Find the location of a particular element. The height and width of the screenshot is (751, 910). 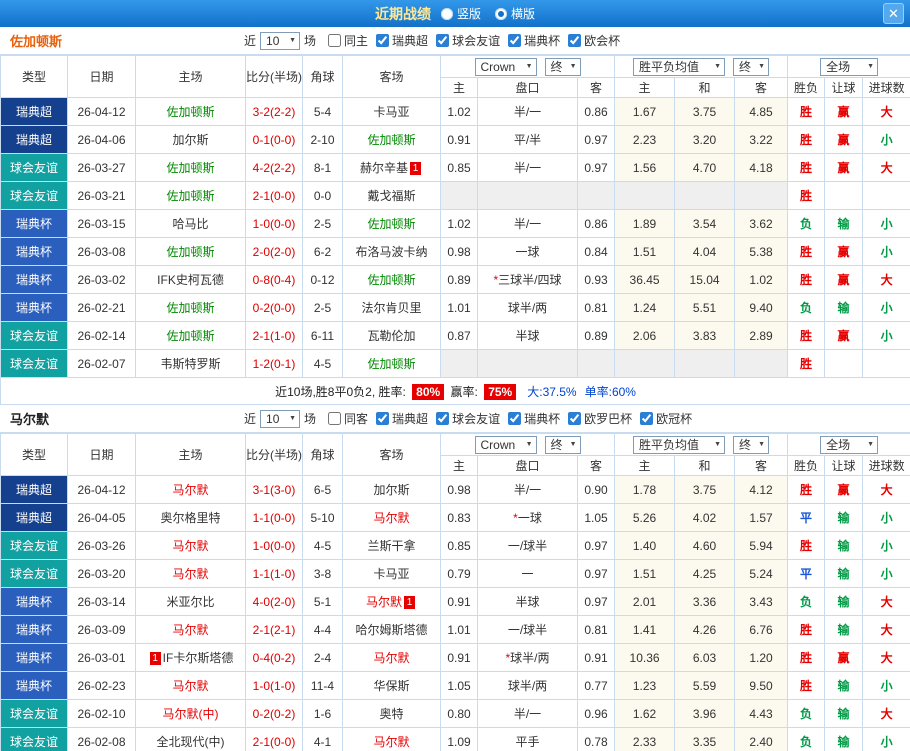

away-team-cell: 布洛马波卡纳 is located at coordinates (391, 251).